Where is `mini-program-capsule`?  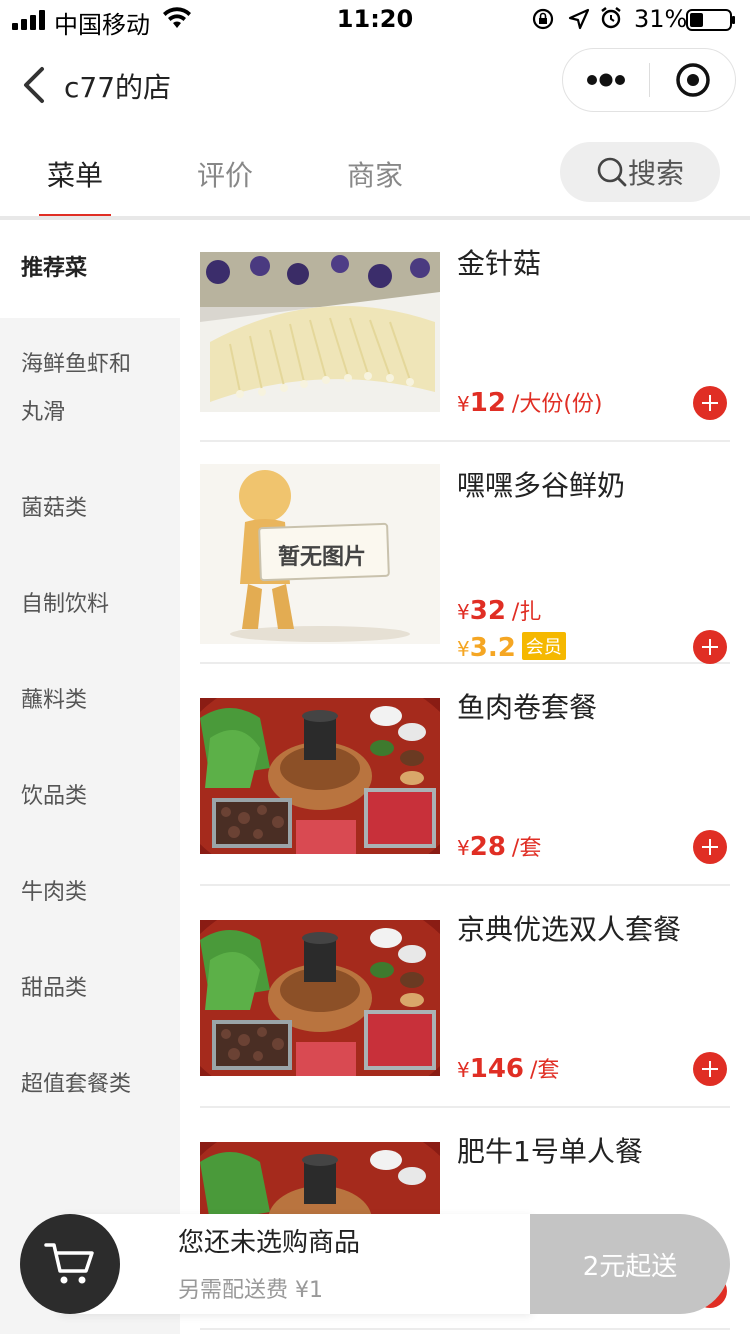 mini-program-capsule is located at coordinates (649, 80).